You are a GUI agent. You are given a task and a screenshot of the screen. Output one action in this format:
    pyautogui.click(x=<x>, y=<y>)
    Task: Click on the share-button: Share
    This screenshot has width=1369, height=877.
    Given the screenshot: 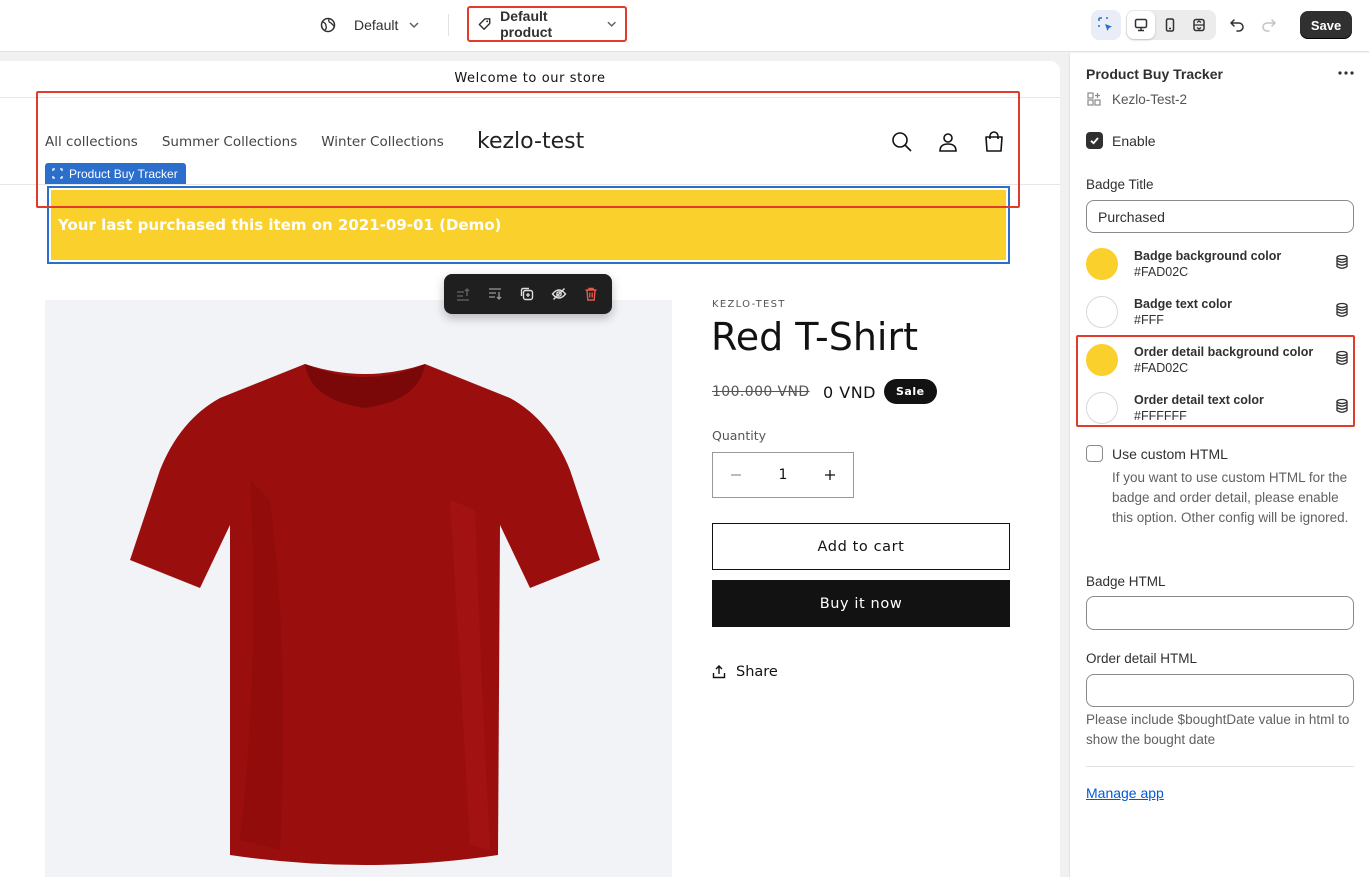 What is the action you would take?
    pyautogui.click(x=745, y=672)
    